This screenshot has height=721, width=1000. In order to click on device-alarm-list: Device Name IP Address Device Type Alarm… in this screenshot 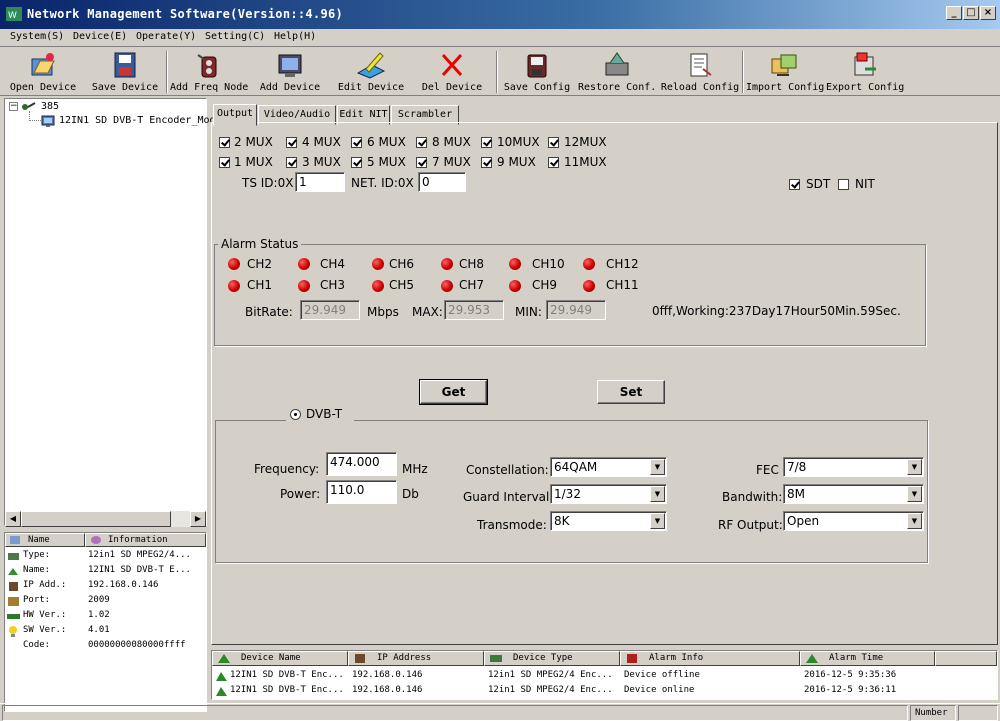, I will do `click(604, 675)`.